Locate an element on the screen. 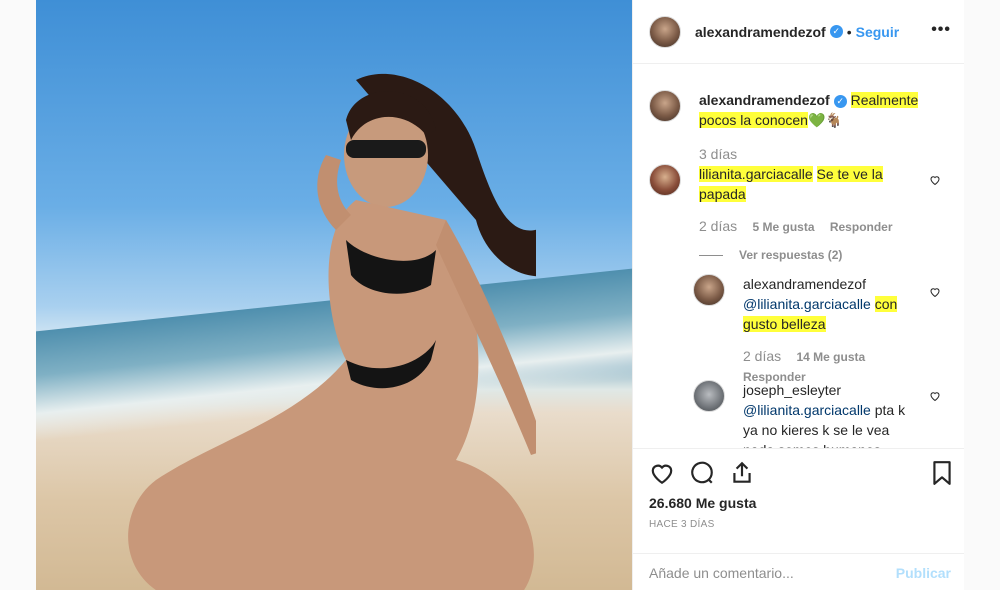  follow-button: Seguir is located at coordinates (878, 32).